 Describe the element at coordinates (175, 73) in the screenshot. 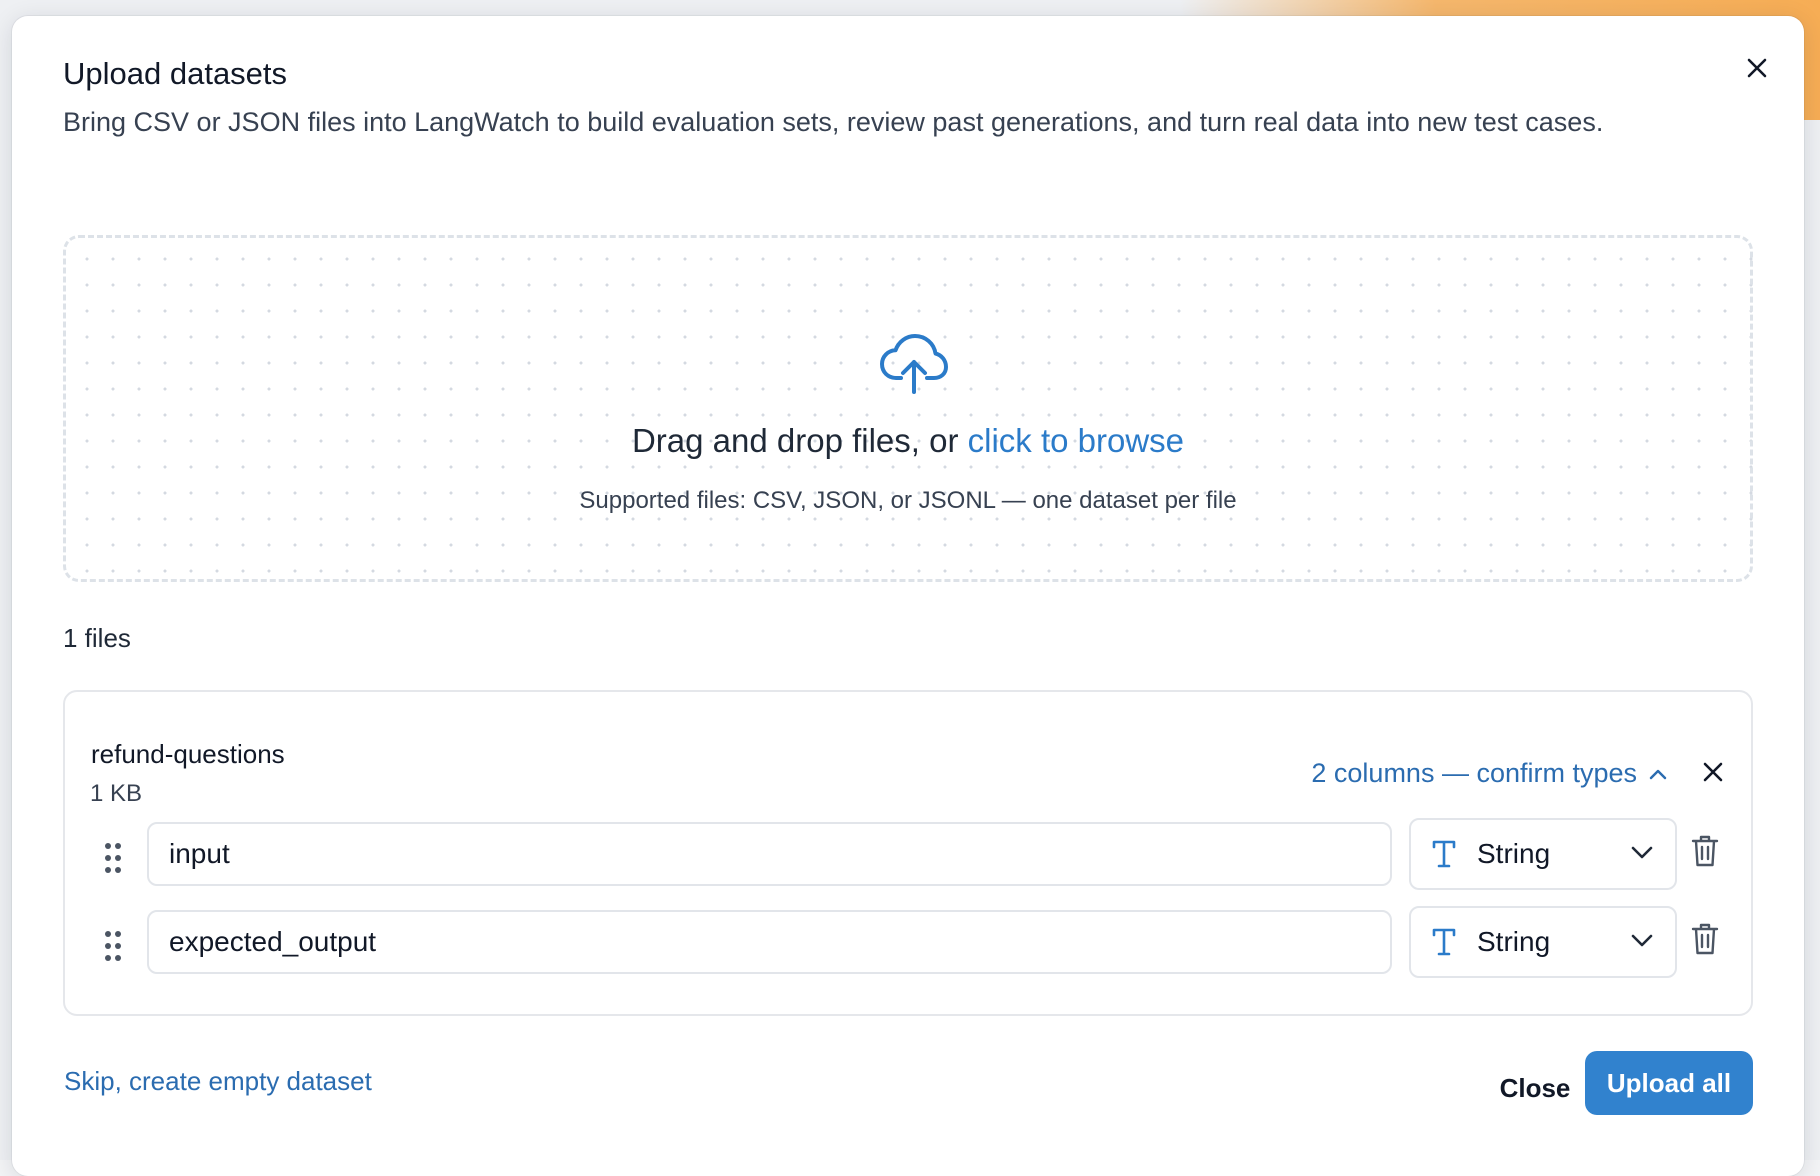

I see `dialog-title: Upload datasets` at that location.